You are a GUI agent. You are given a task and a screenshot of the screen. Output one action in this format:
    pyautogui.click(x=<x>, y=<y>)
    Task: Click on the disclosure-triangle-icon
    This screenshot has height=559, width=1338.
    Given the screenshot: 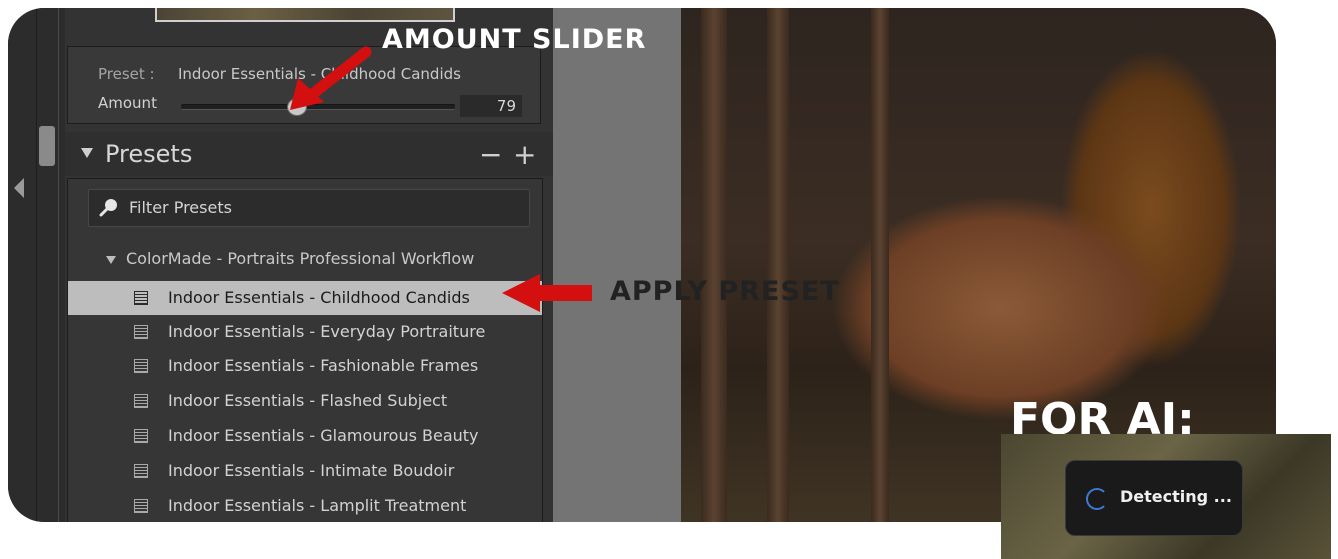 What is the action you would take?
    pyautogui.click(x=87, y=153)
    